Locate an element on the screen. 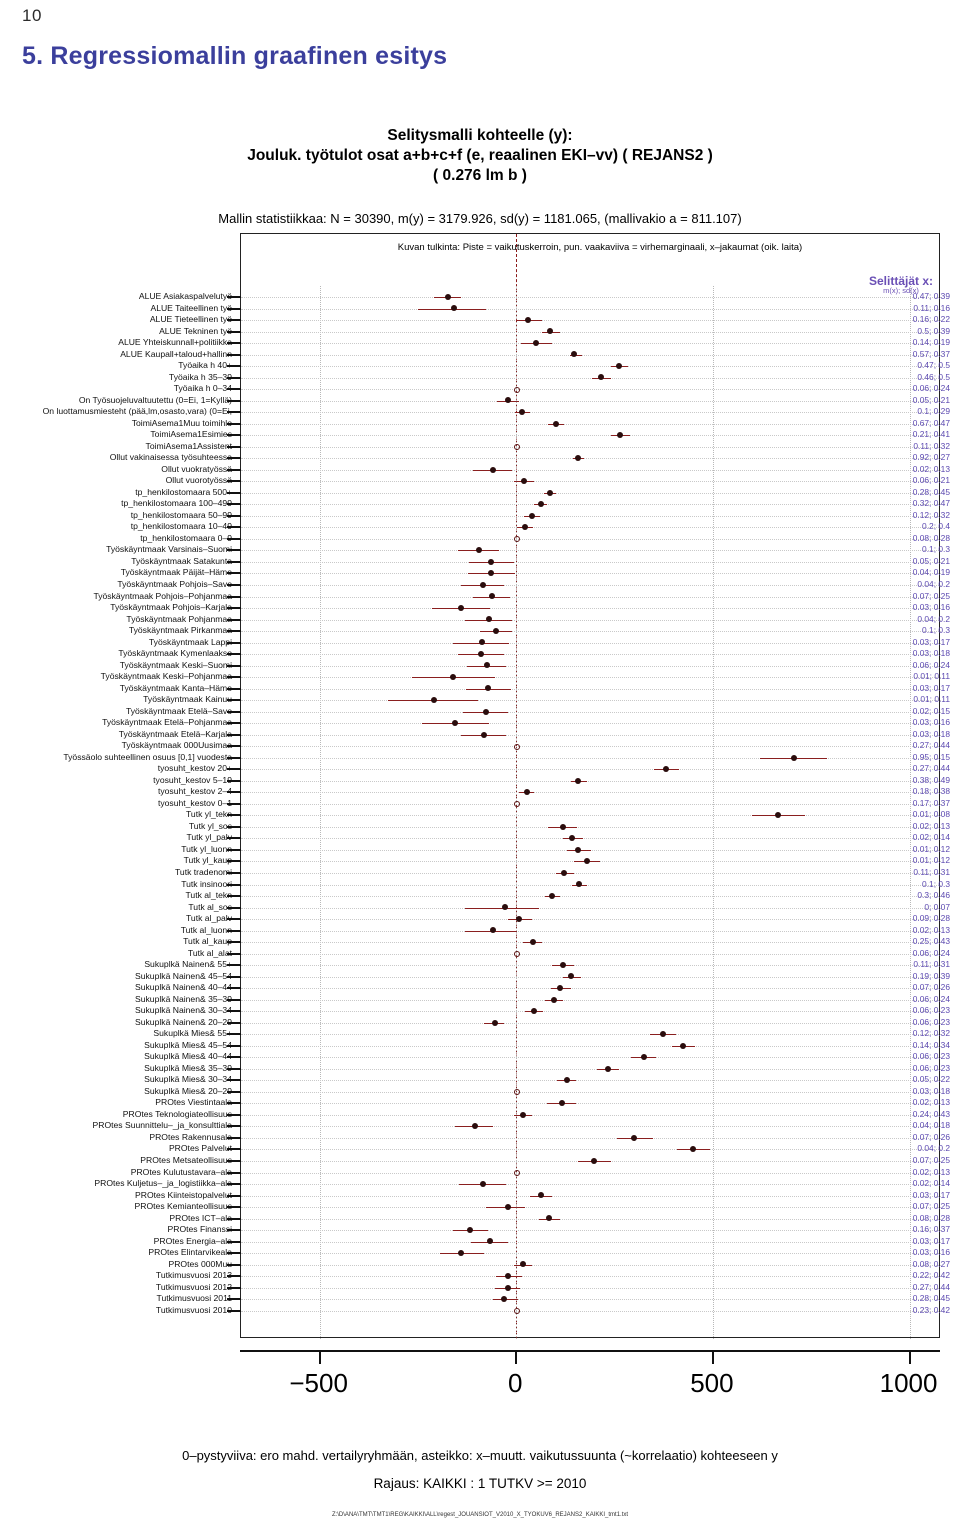  row-label: Sukuplkä Mies& 45–54 is located at coordinates (188, 1044).